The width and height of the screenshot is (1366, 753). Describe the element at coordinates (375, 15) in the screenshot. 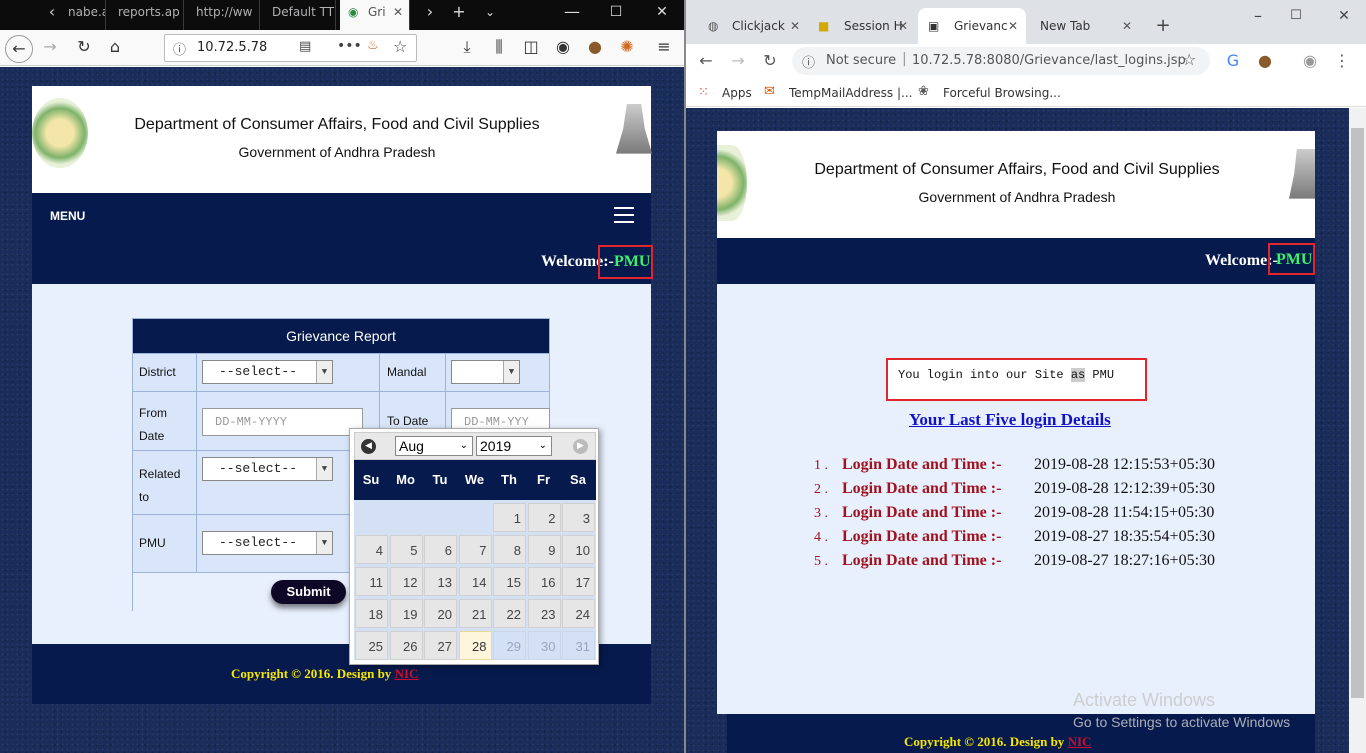

I see `firefox-tab-active: Gri ◉ ✕` at that location.